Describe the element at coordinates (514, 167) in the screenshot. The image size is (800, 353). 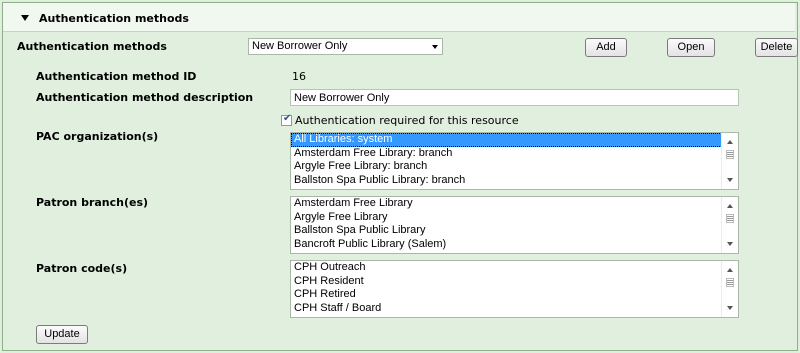
I see `list-item: Argyle Free Library: branch` at that location.